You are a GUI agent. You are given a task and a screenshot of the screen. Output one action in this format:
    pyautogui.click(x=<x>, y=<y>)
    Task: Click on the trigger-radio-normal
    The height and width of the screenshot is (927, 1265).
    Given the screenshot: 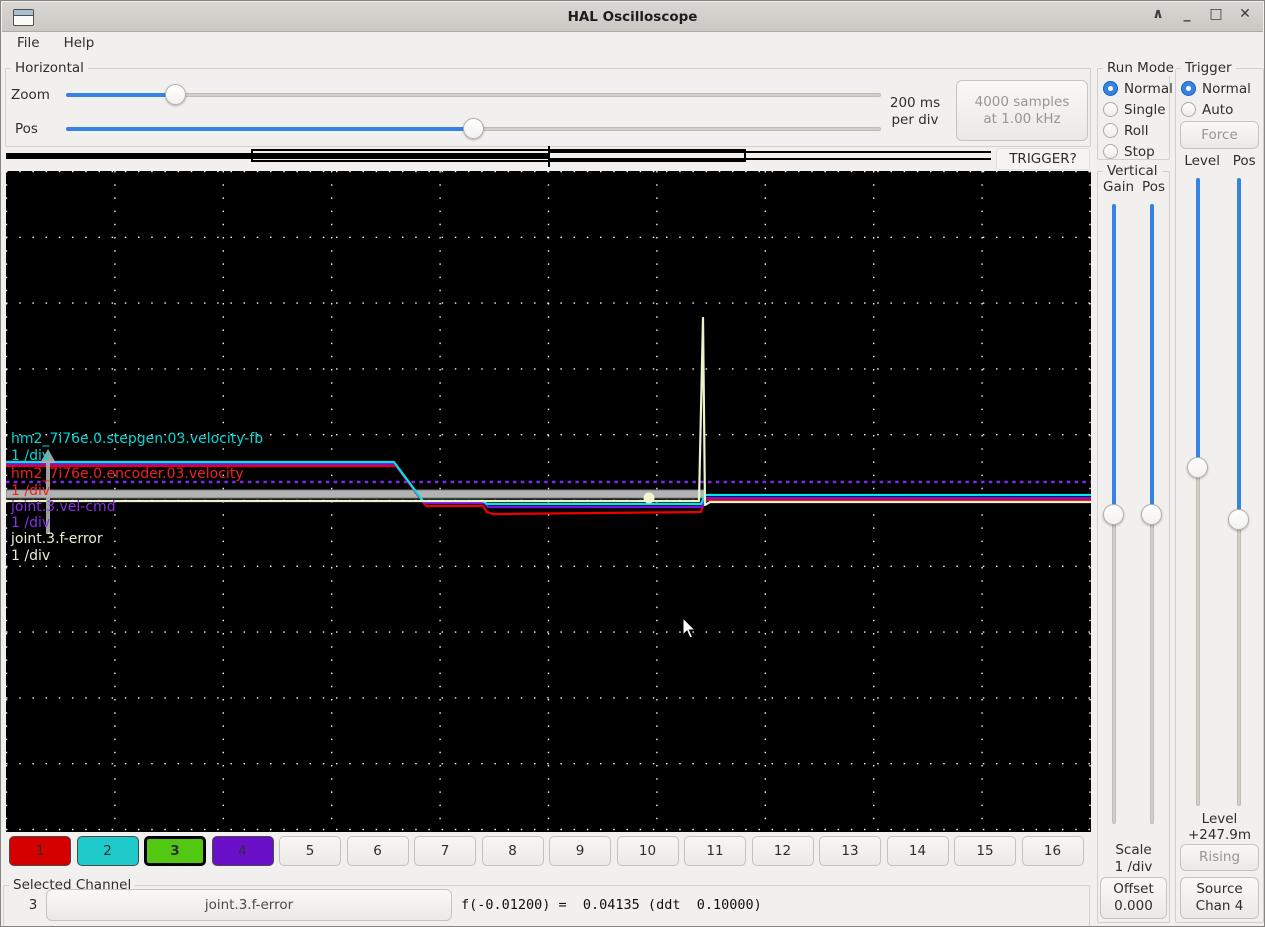 What is the action you would take?
    pyautogui.click(x=1188, y=88)
    